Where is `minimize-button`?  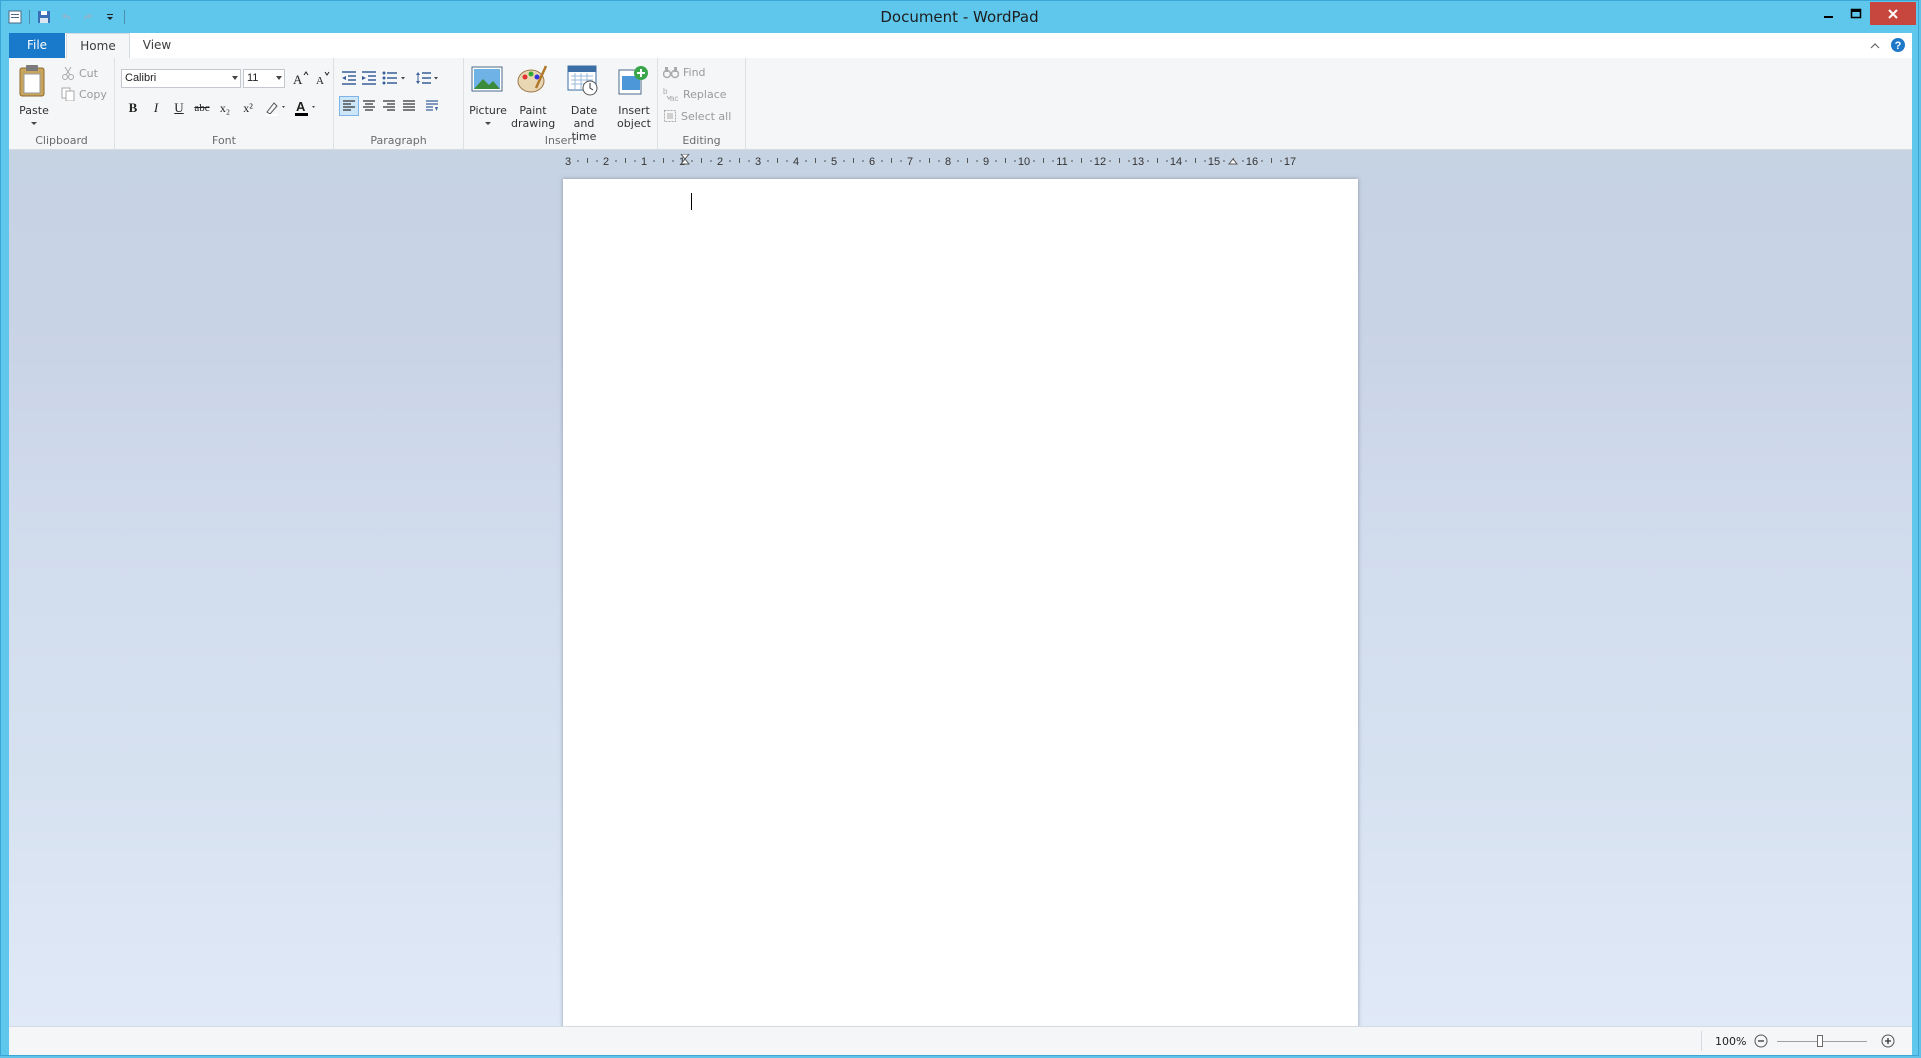 minimize-button is located at coordinates (1828, 13).